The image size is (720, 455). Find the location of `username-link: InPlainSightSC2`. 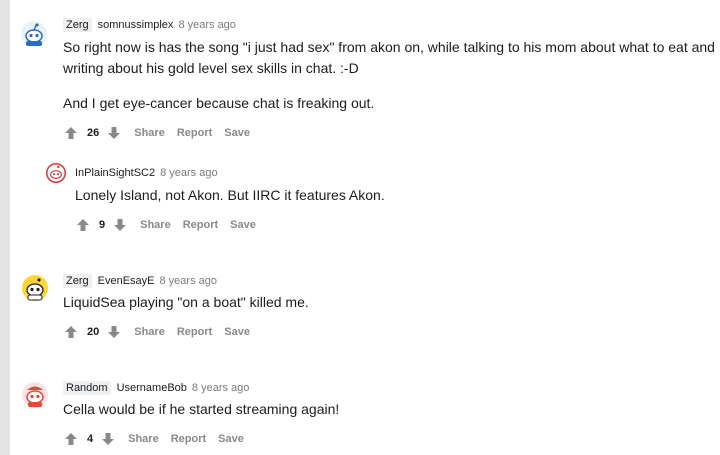

username-link: InPlainSightSC2 is located at coordinates (115, 173).